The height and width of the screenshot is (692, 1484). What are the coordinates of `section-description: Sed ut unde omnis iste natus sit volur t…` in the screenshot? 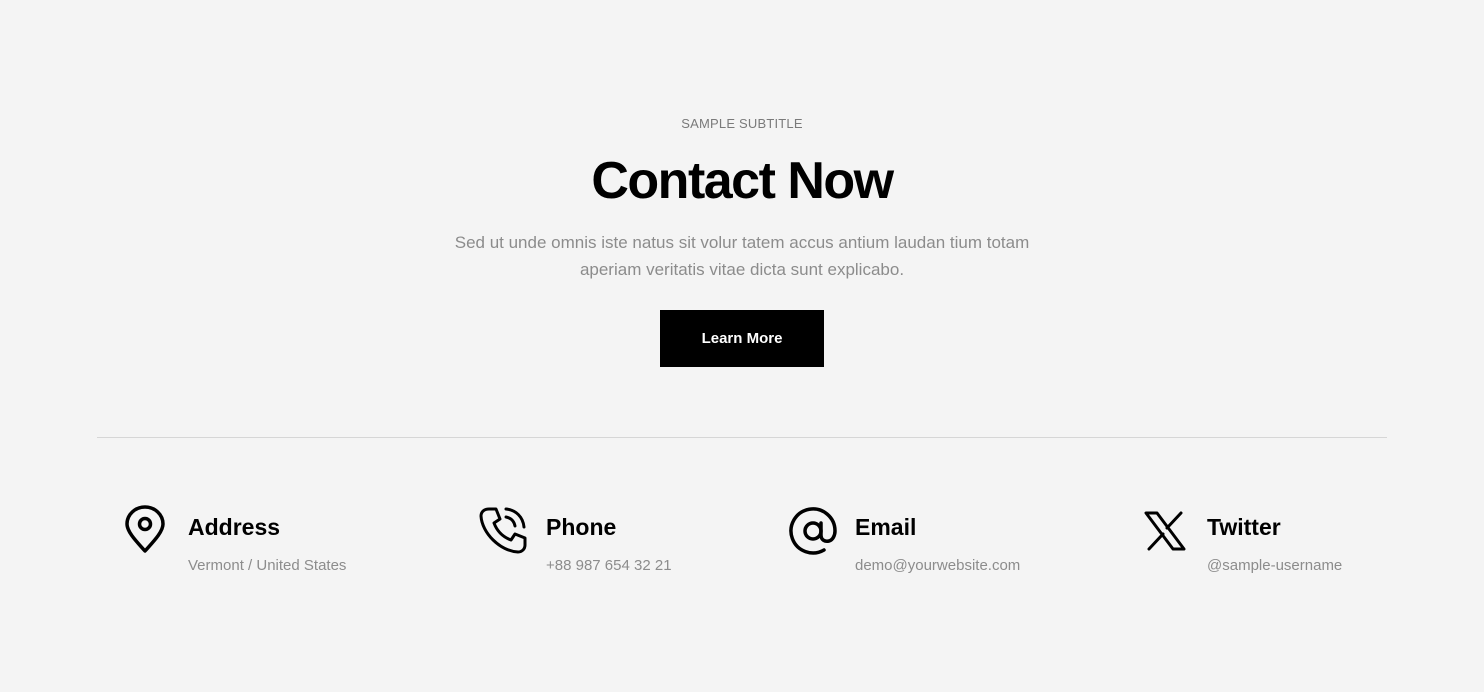 It's located at (742, 256).